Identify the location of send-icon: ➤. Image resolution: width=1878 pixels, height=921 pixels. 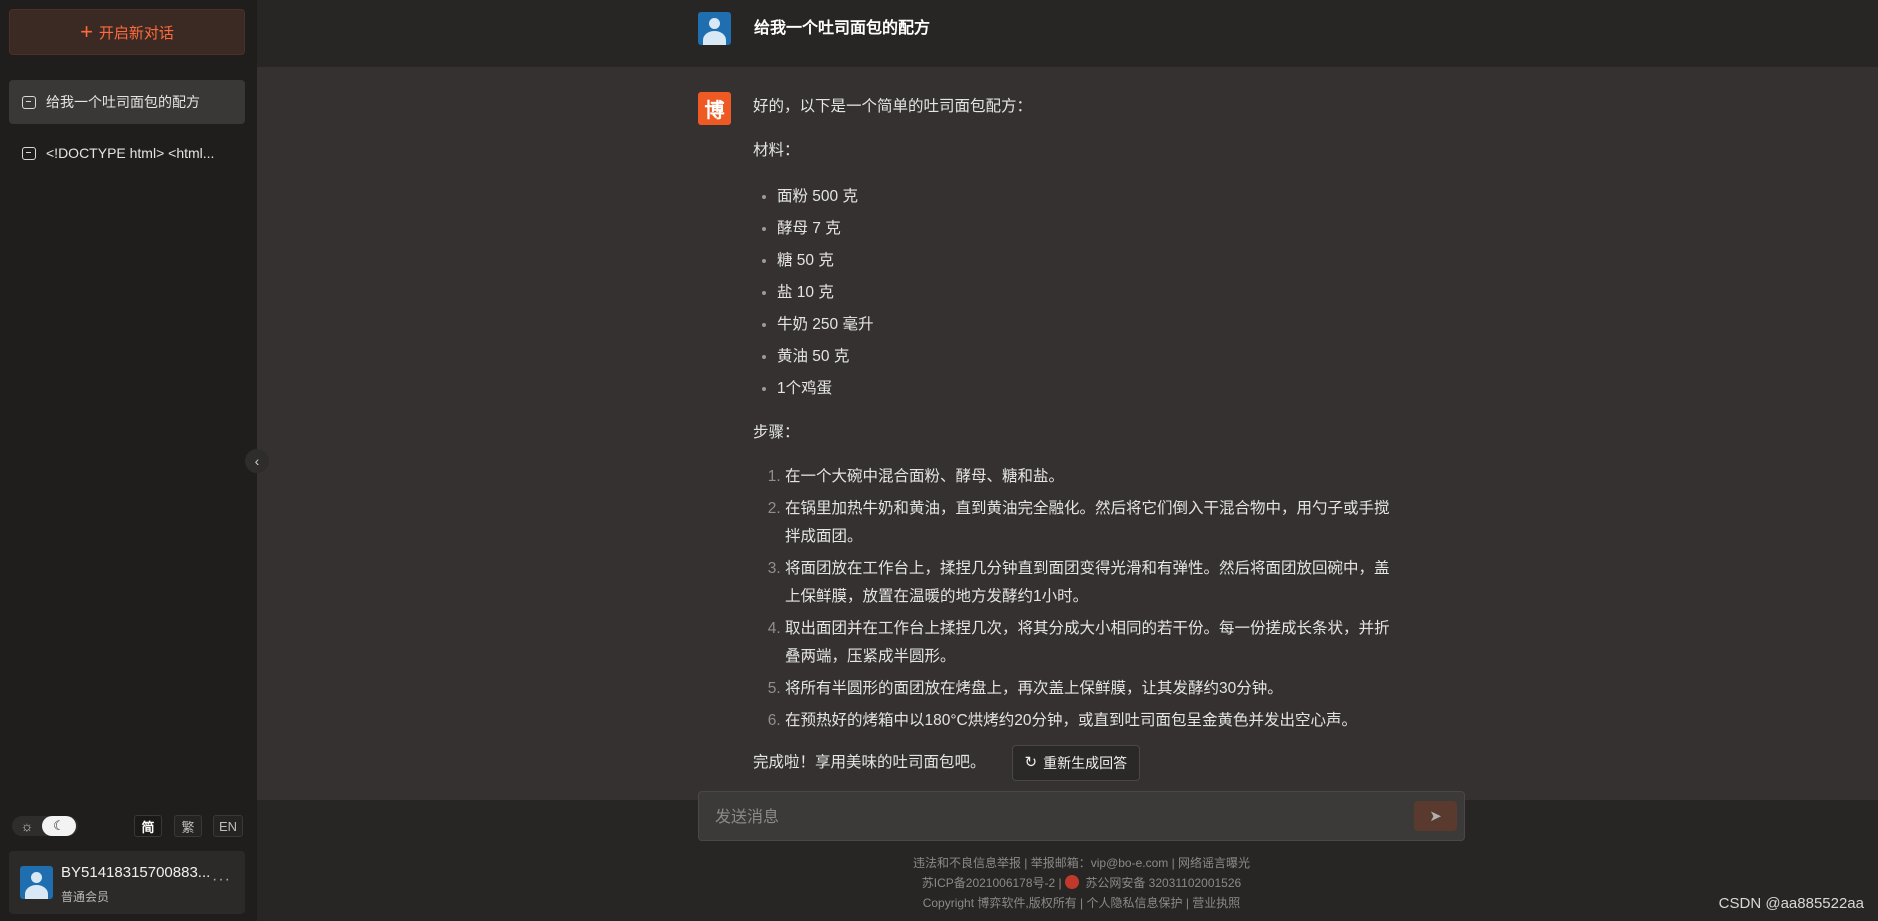
(1435, 816).